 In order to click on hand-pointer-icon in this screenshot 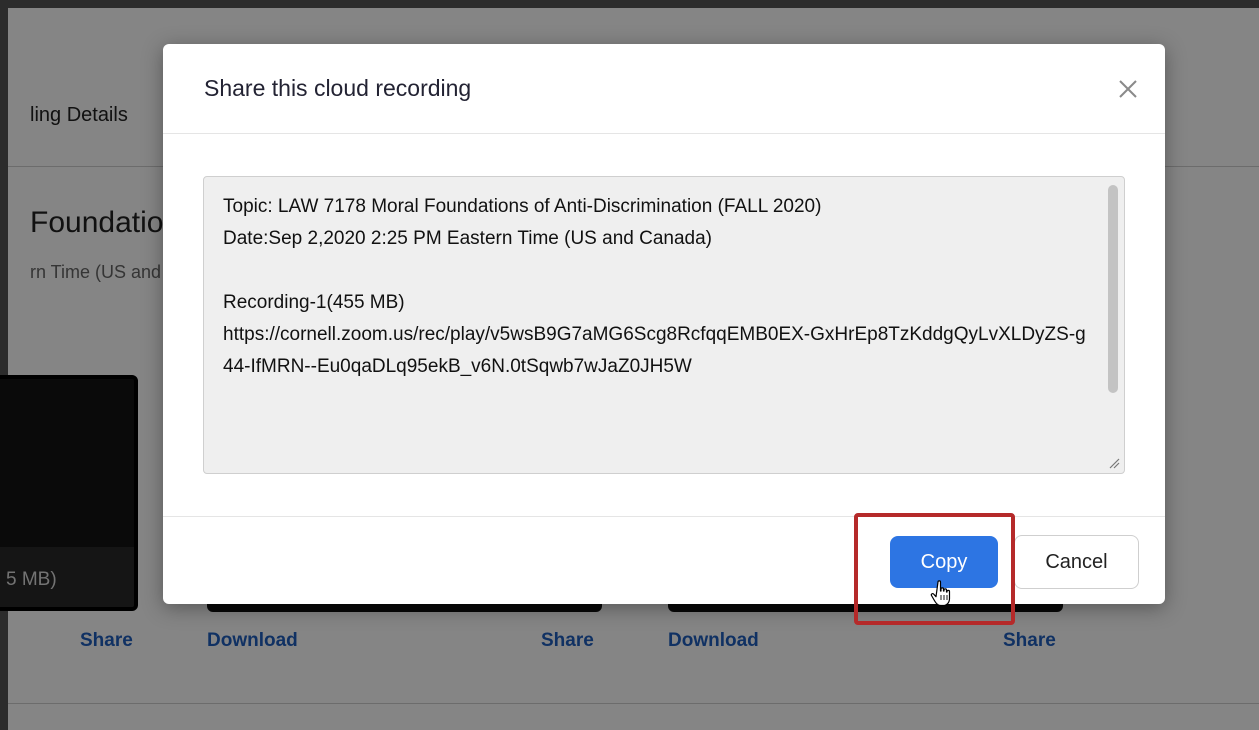, I will do `click(943, 593)`.